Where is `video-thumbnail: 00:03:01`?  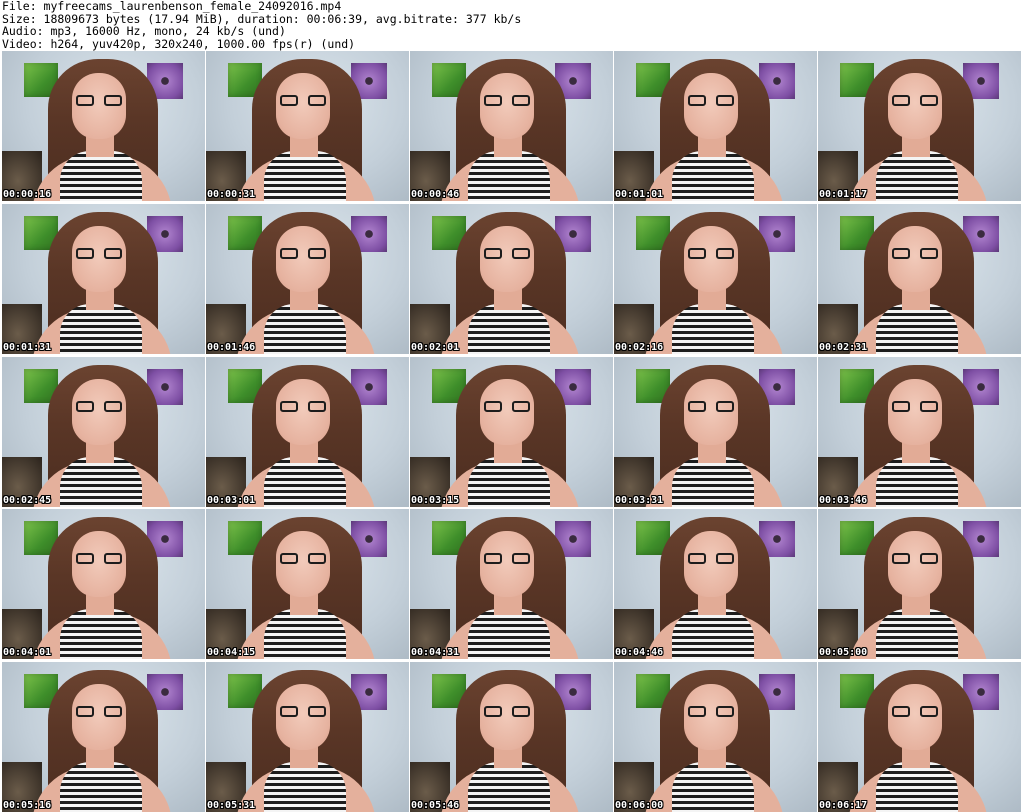
video-thumbnail: 00:03:01 is located at coordinates (307, 432).